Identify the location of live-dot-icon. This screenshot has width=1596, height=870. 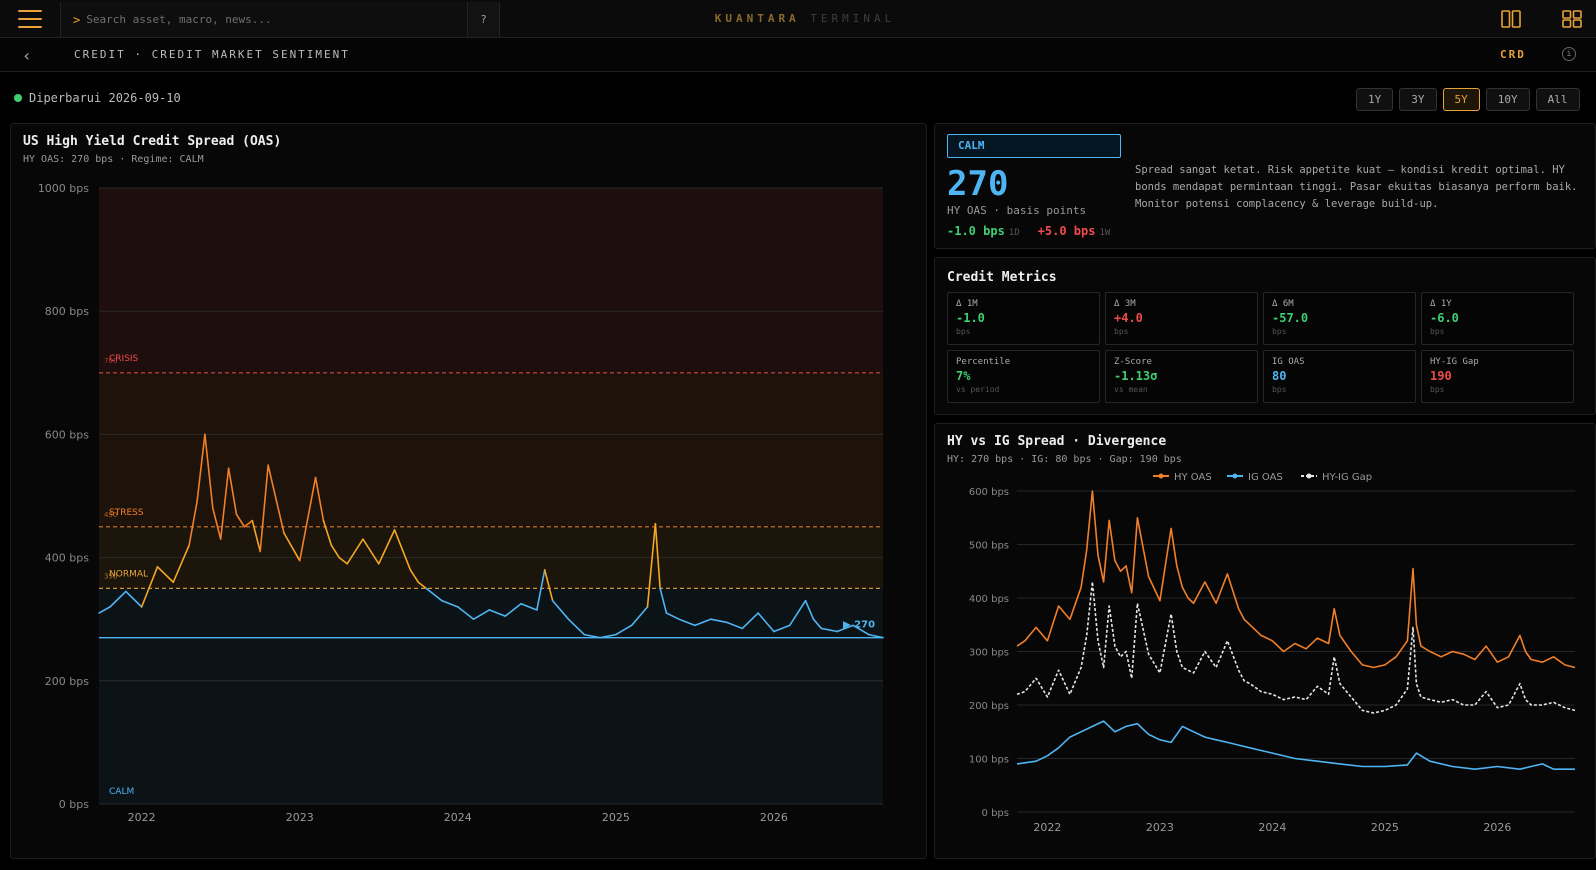
(18, 98).